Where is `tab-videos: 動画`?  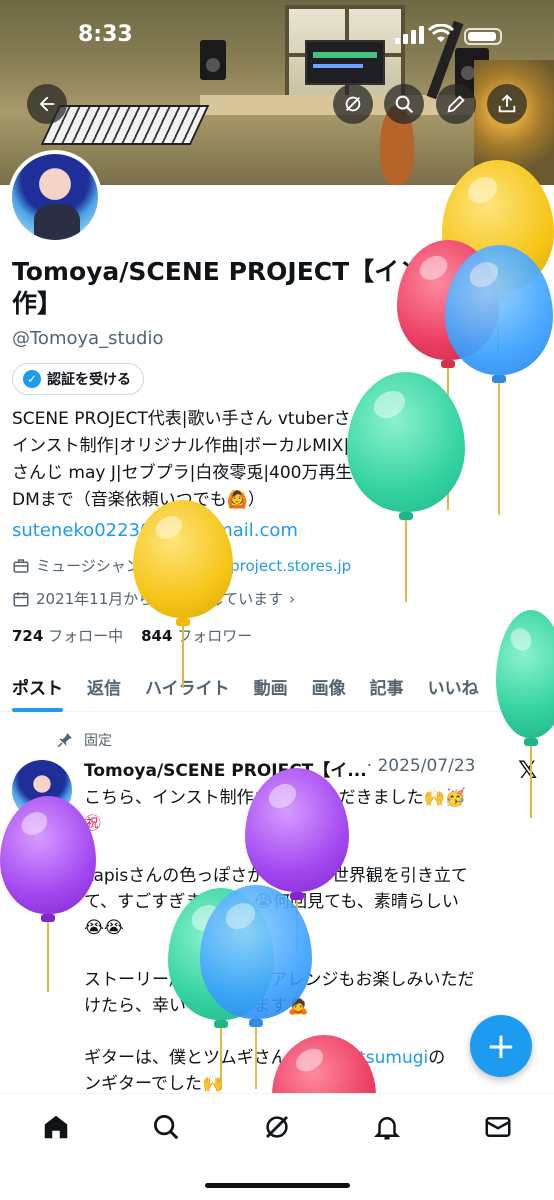
tab-videos: 動画 is located at coordinates (271, 687).